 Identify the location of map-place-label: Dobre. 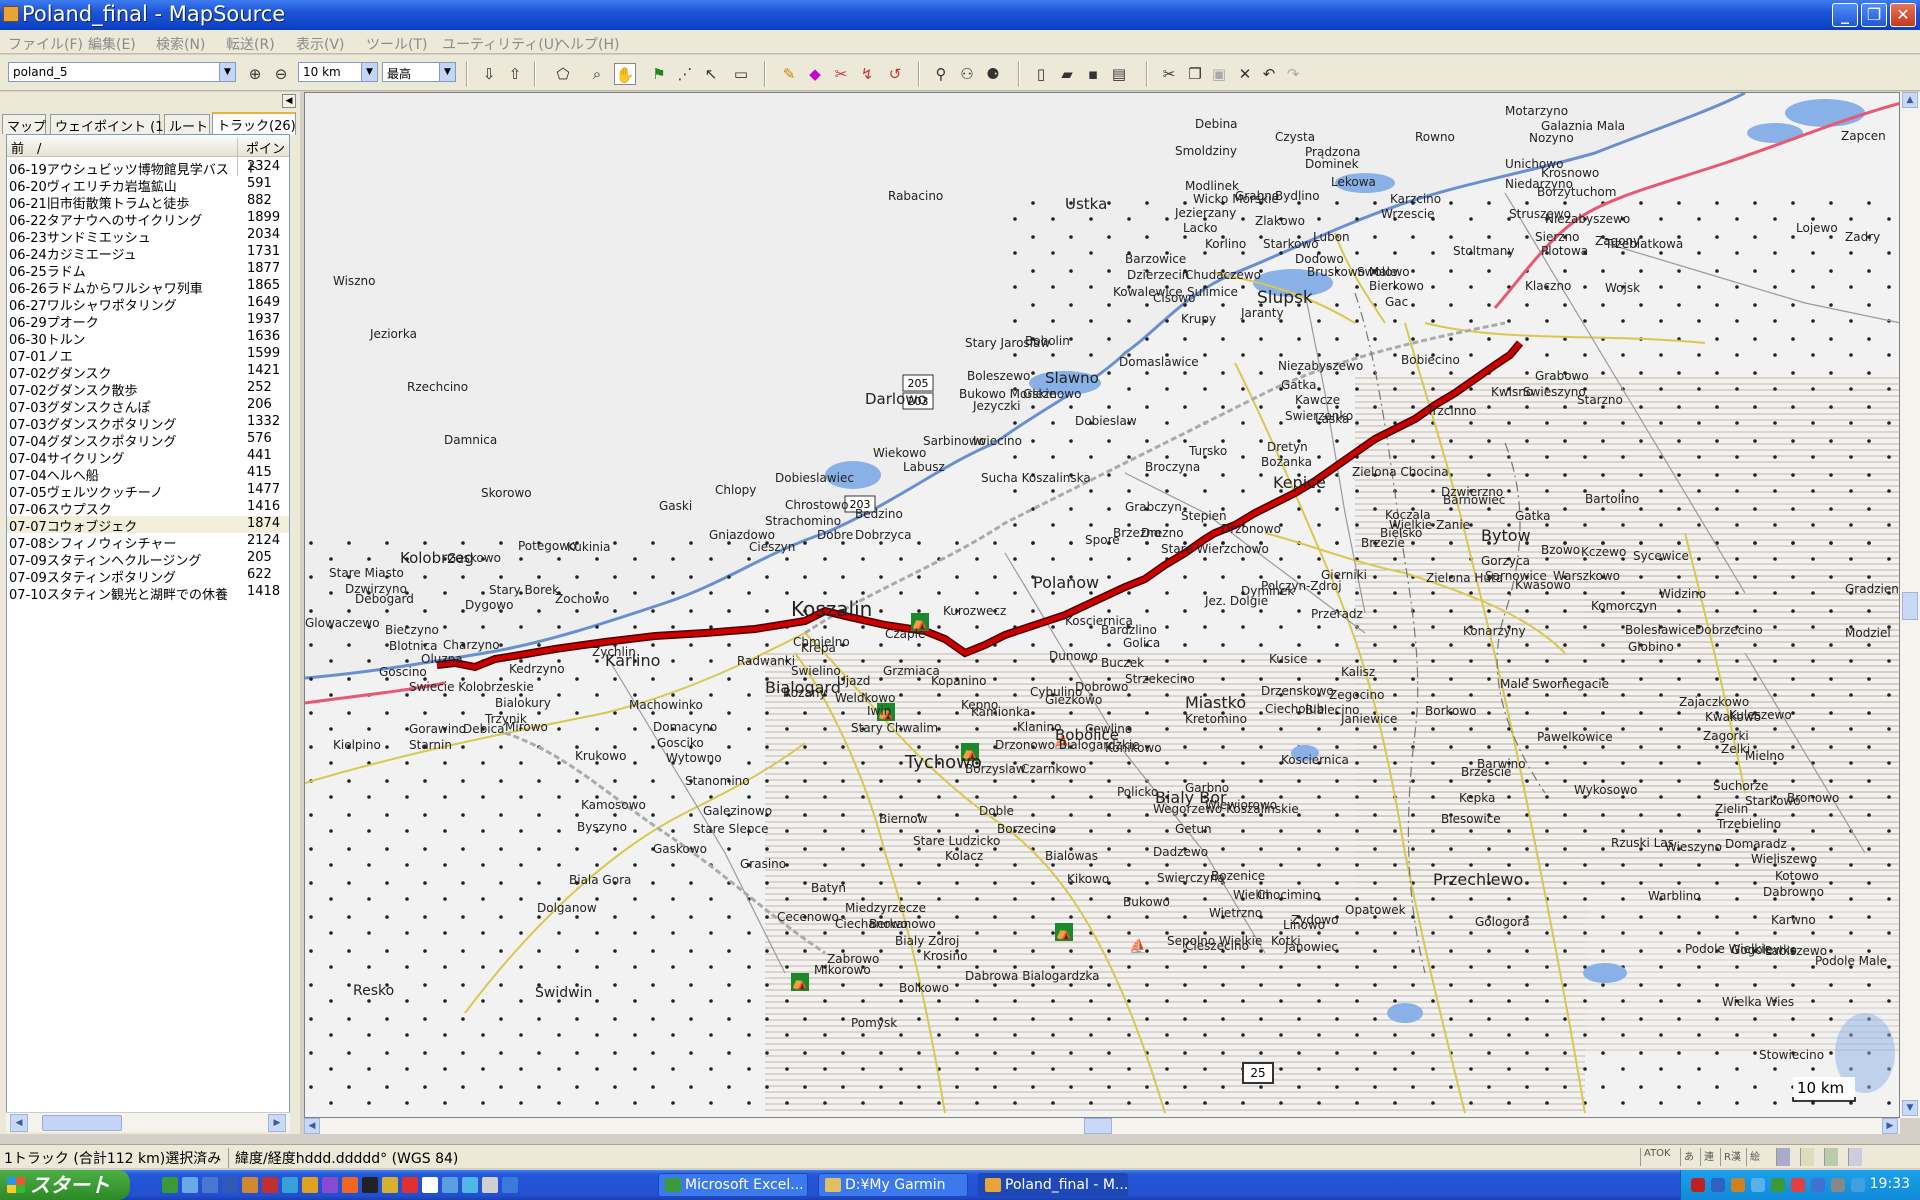
(835, 535).